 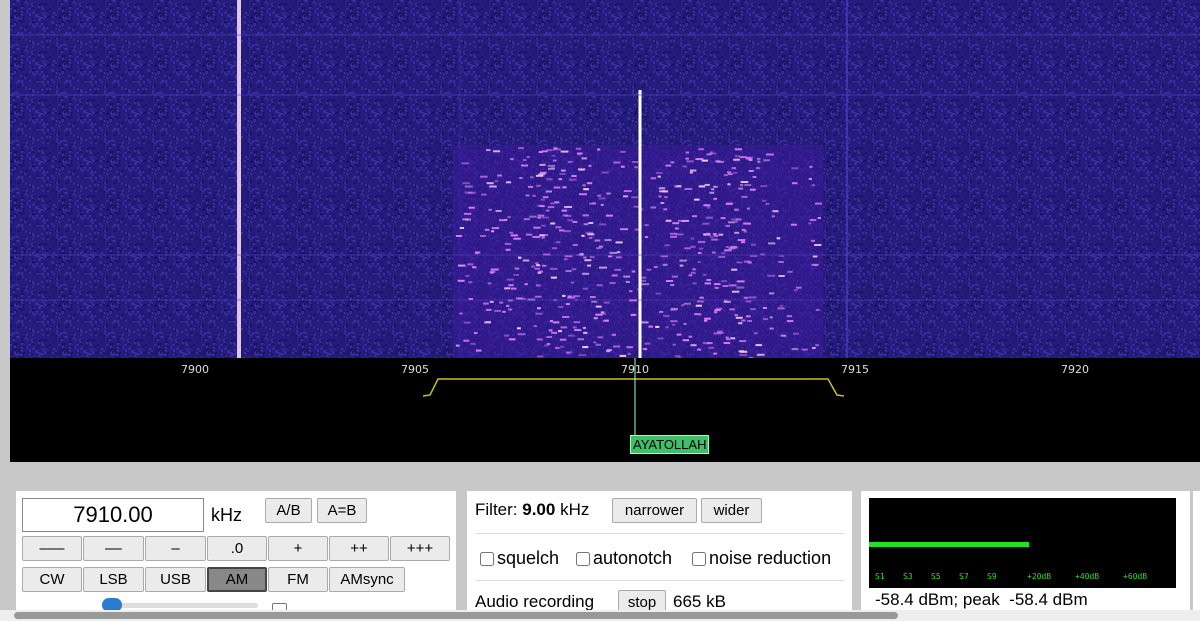 I want to click on step-up-large-button: +++, so click(x=420, y=548).